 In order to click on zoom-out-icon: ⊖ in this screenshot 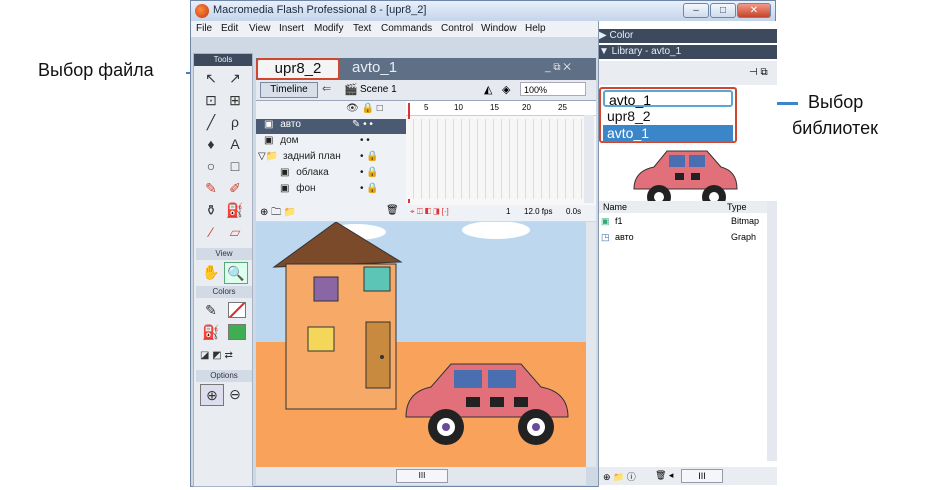, I will do `click(235, 394)`.